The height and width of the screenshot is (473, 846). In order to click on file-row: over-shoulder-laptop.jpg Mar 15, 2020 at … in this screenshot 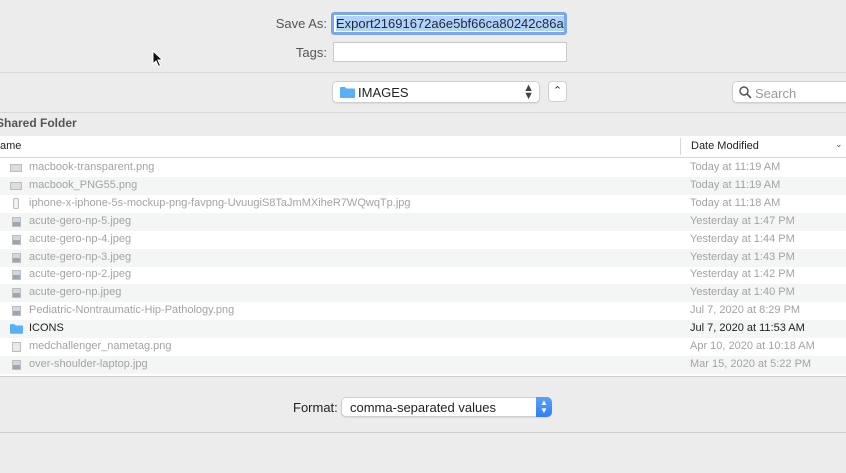, I will do `click(423, 364)`.